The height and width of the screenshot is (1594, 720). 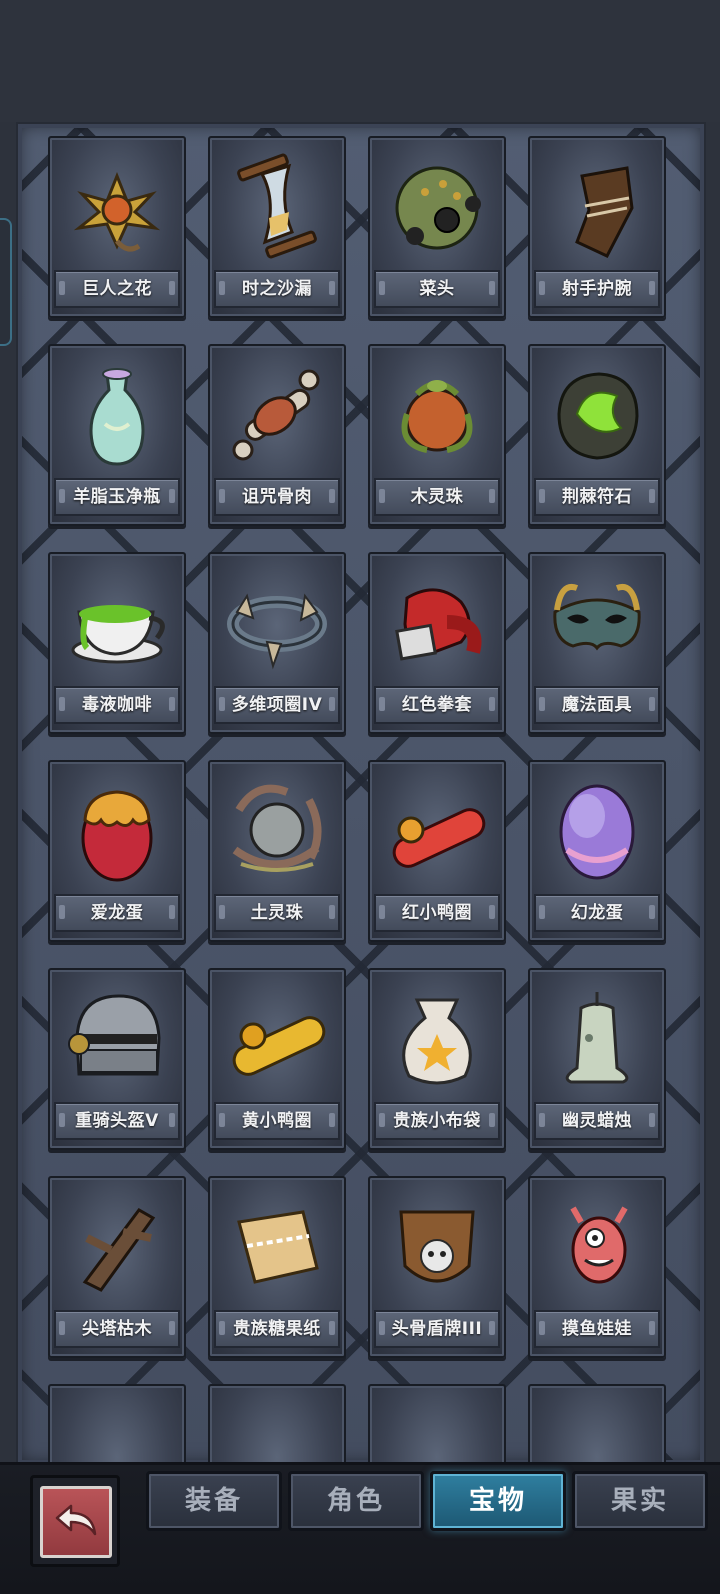 What do you see at coordinates (277, 1121) in the screenshot?
I see `treasure-name: 黄小鸭圈` at bounding box center [277, 1121].